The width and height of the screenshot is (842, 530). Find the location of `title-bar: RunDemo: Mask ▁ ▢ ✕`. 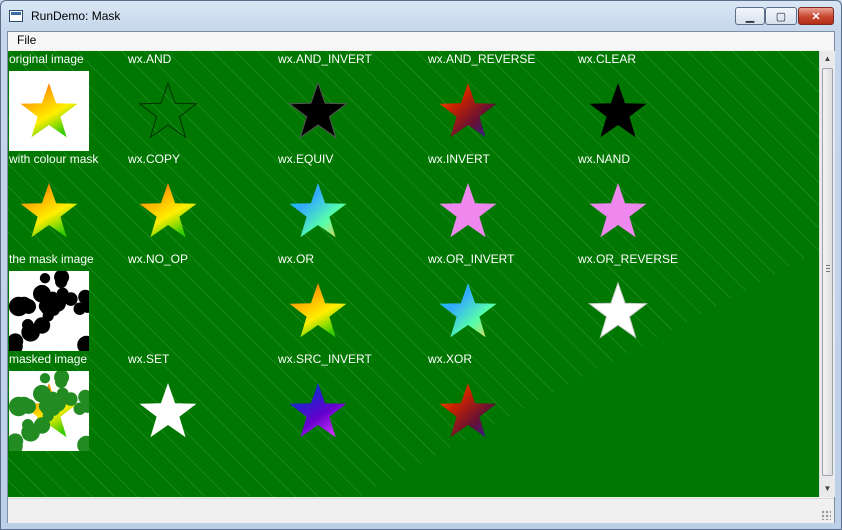

title-bar: RunDemo: Mask ▁ ▢ ✕ is located at coordinates (421, 16).